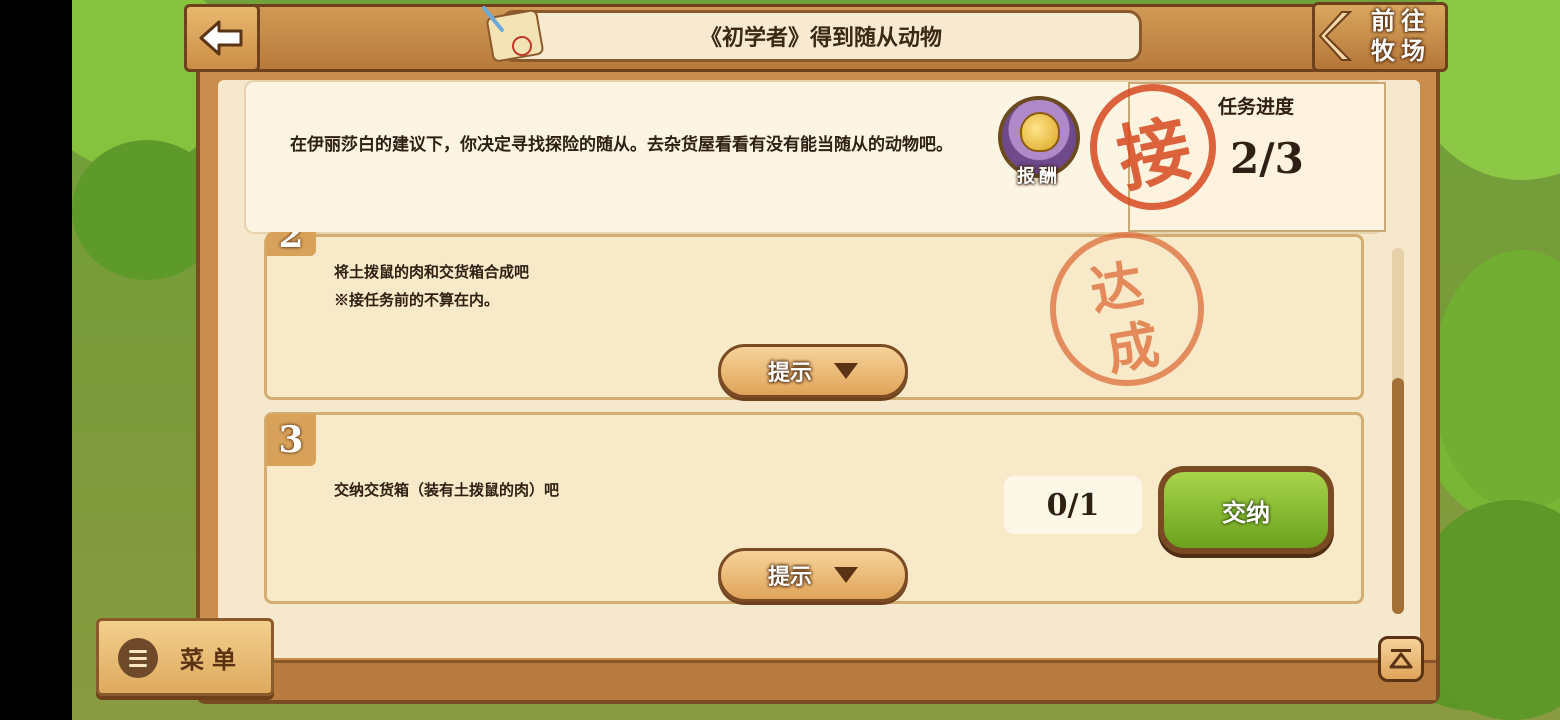 The image size is (1560, 720). I want to click on reward-bag-icon, so click(1040, 132).